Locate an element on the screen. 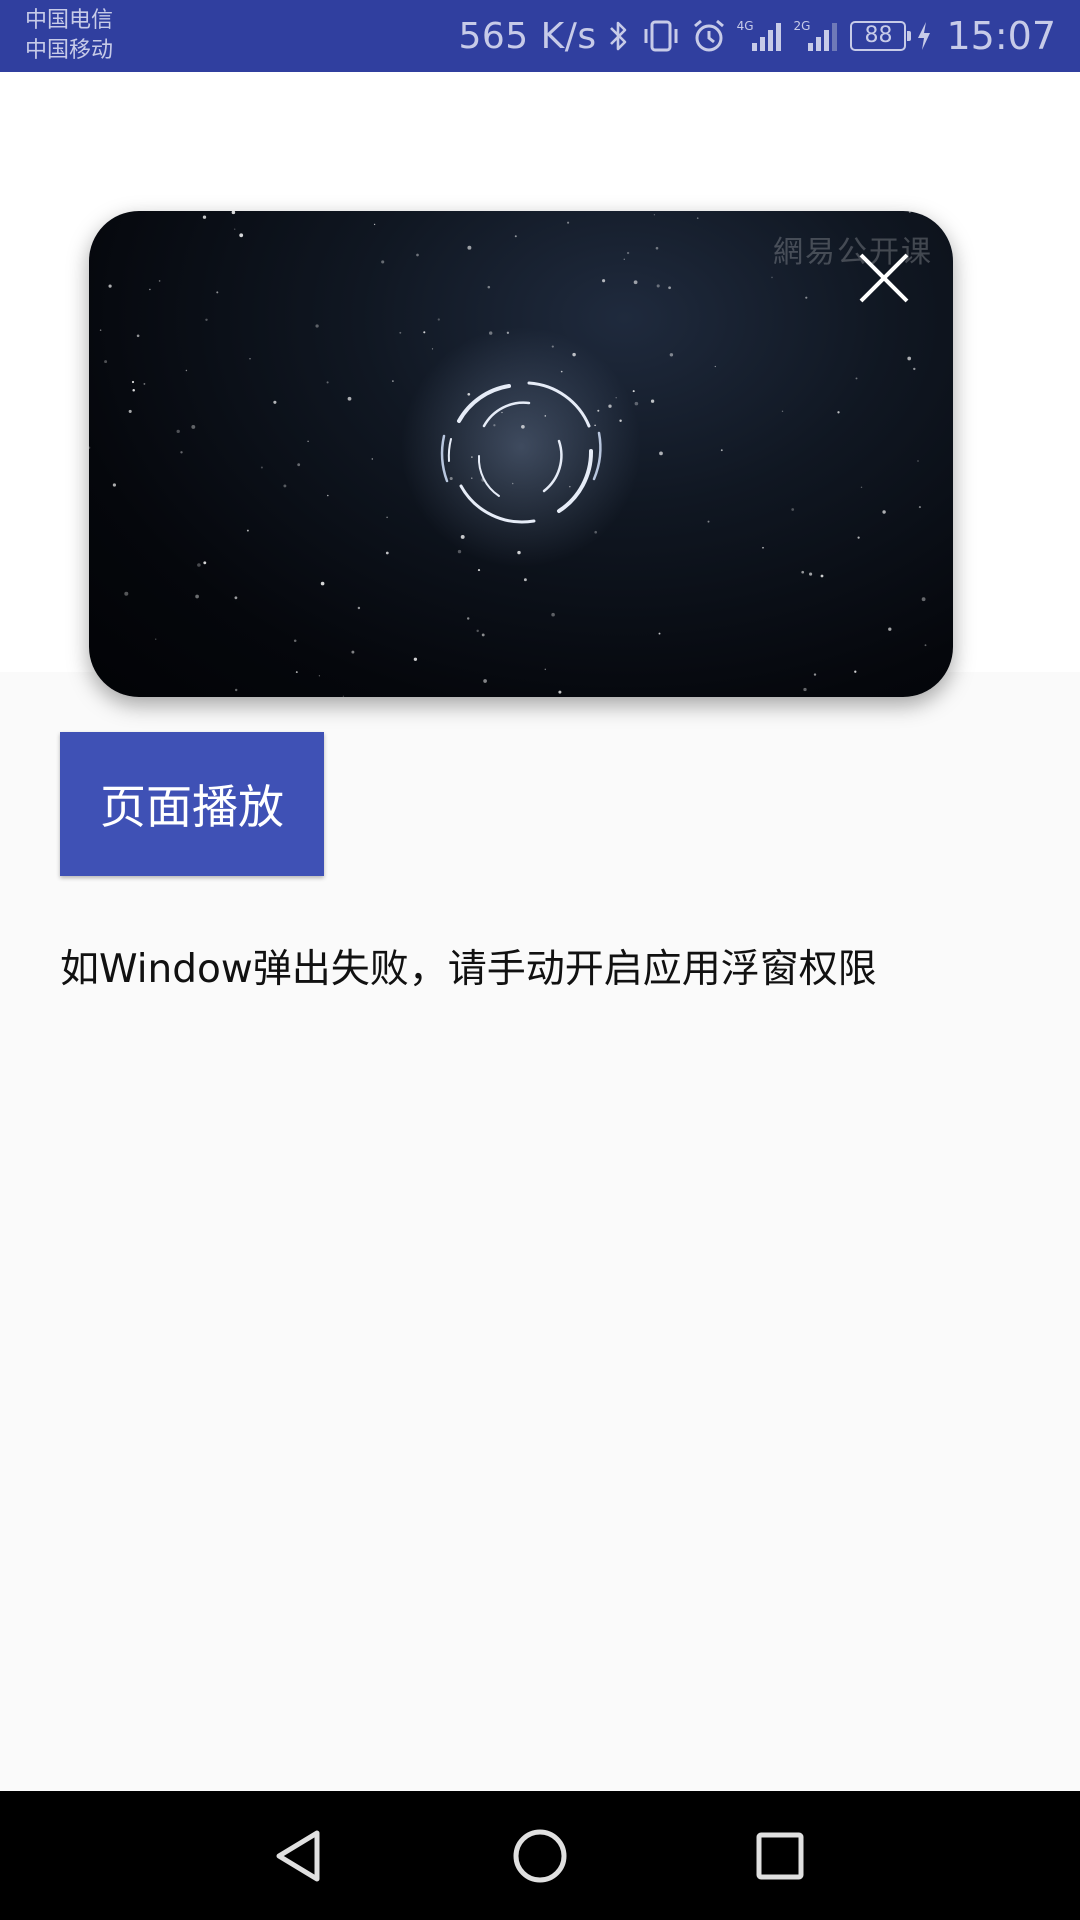 Image resolution: width=1080 pixels, height=1920 pixels. battery-icon: 88 is located at coordinates (881, 36).